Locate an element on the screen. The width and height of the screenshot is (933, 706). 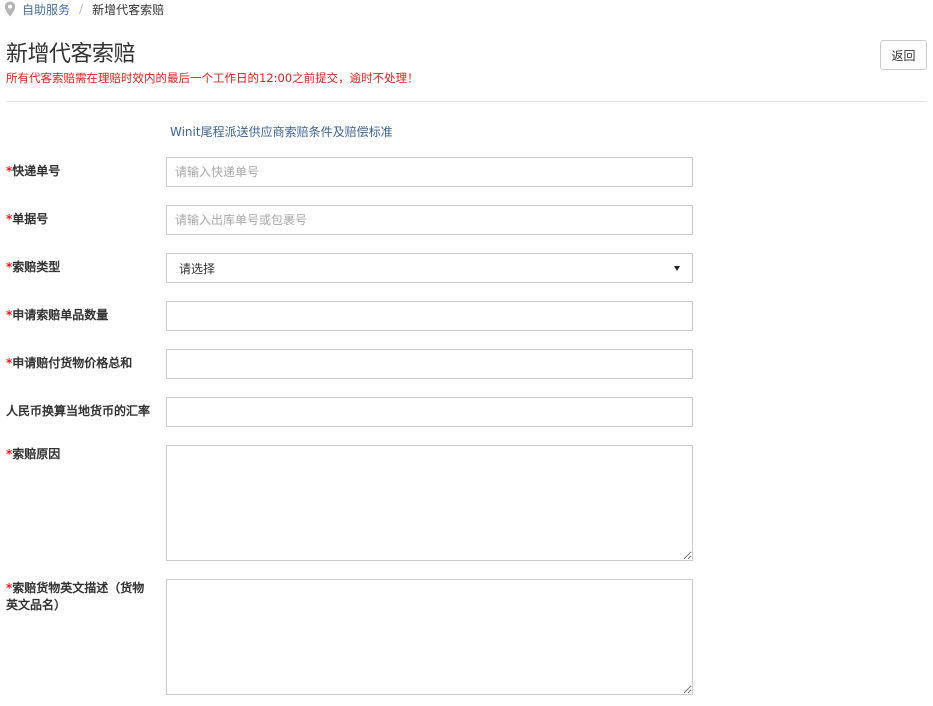
english-description-label: *索赔货物英文描述（货物英文品名） is located at coordinates (81, 597).